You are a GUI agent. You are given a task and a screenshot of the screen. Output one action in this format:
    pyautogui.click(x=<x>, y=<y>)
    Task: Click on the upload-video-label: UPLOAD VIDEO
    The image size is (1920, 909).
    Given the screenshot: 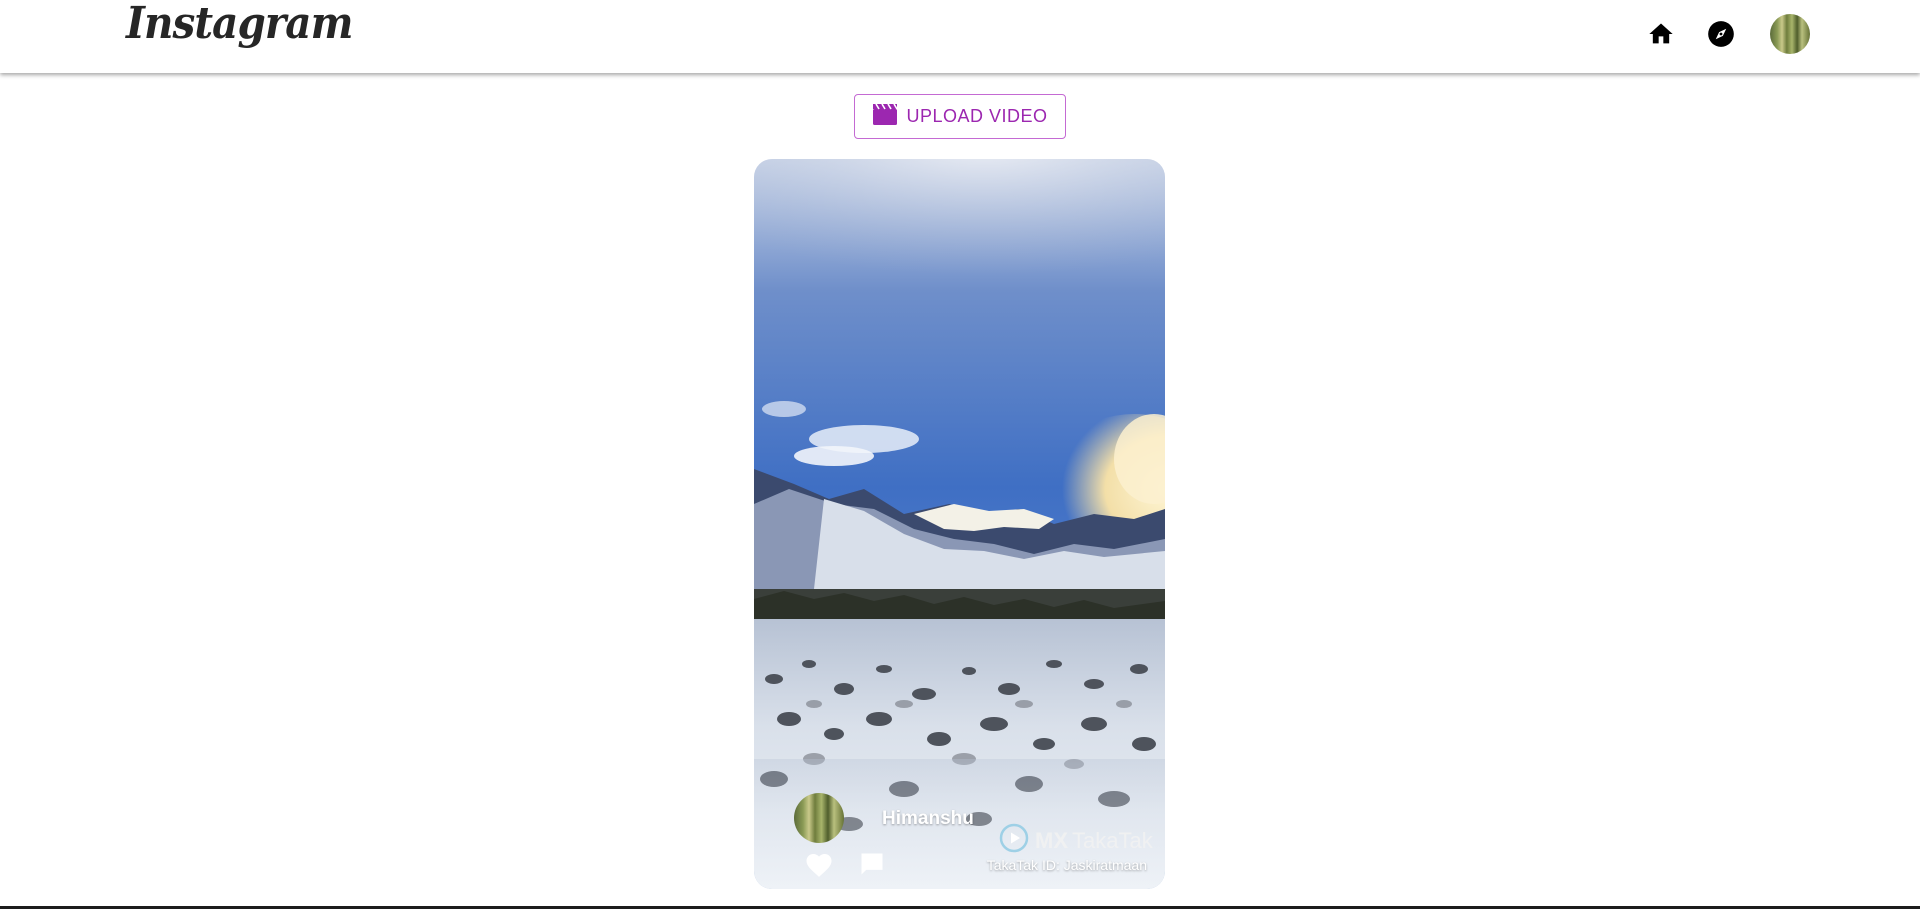 What is the action you would take?
    pyautogui.click(x=977, y=116)
    